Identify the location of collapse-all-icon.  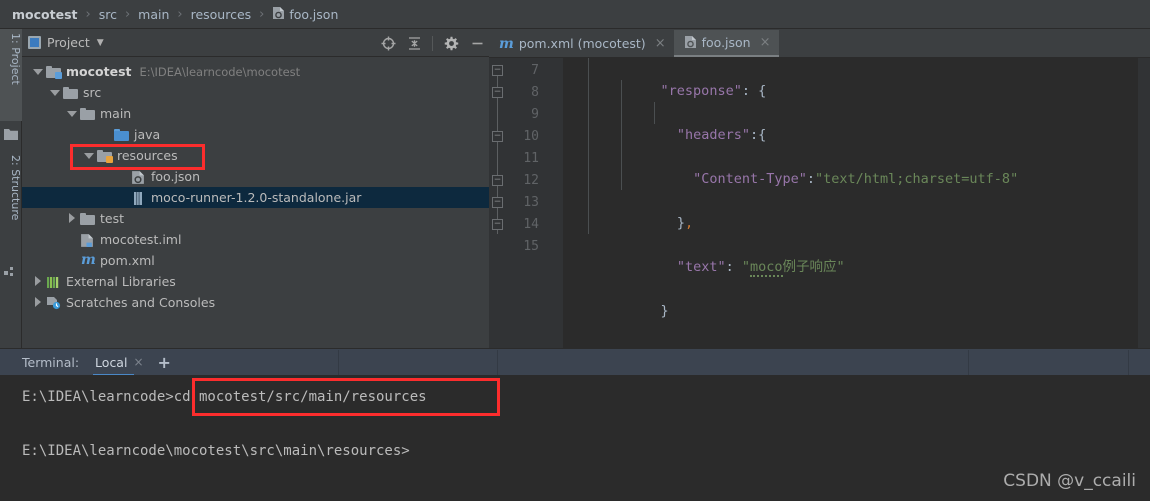
(414, 43).